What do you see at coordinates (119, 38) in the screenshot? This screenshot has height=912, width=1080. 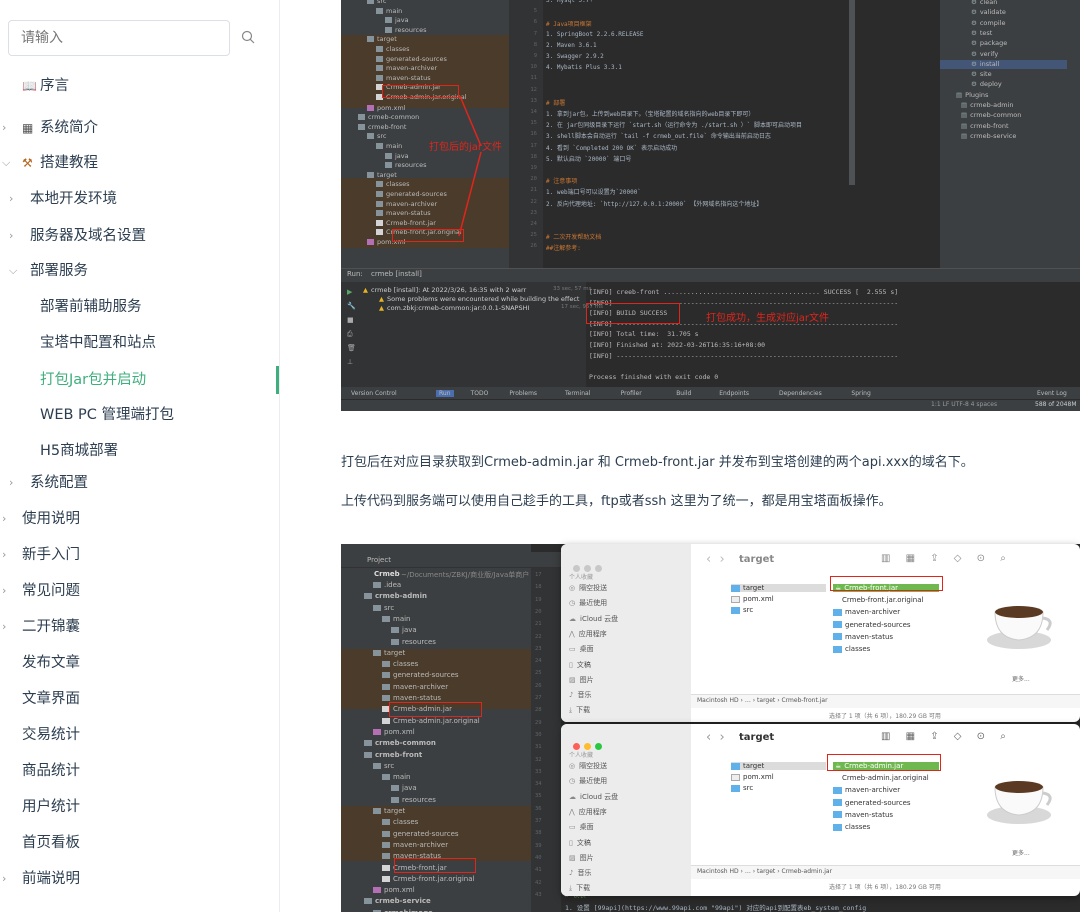 I see `search-input` at bounding box center [119, 38].